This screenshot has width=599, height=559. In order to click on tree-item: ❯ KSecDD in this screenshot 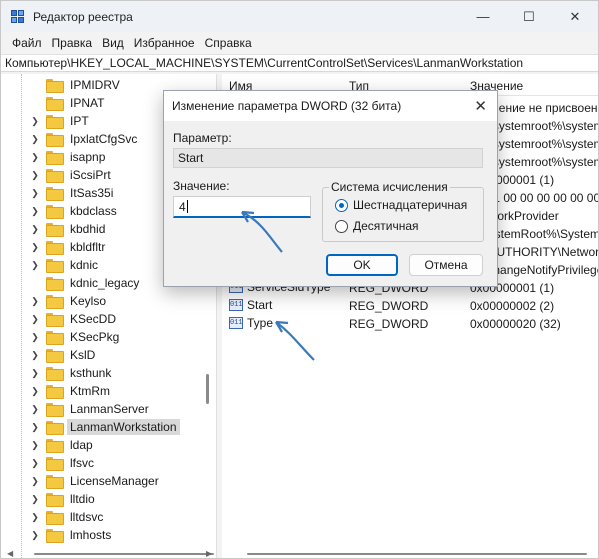, I will do `click(101, 319)`.